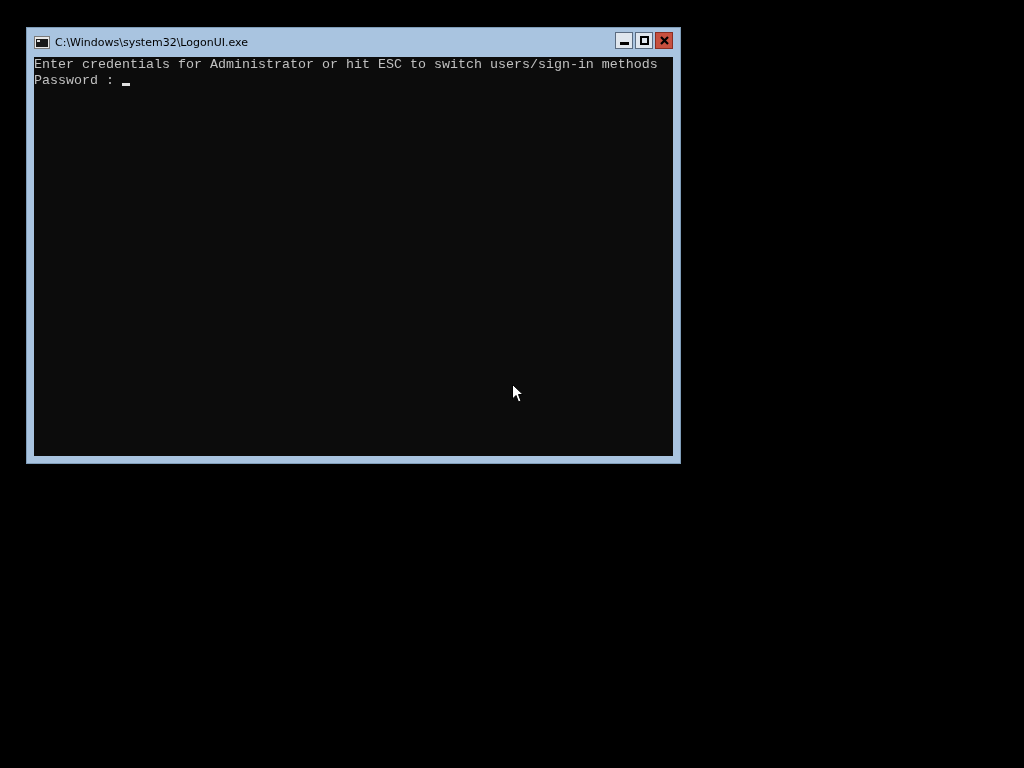 This screenshot has height=768, width=1024. I want to click on console-icon, so click(42, 42).